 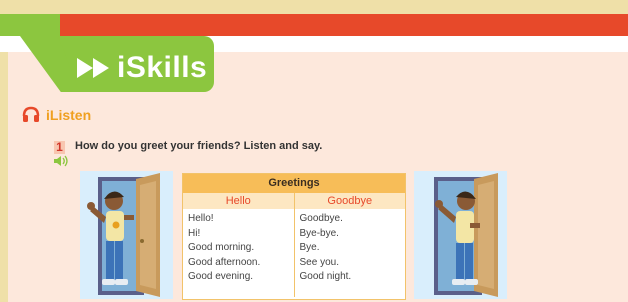 I want to click on boy-leaving-door-illustration, so click(x=460, y=235).